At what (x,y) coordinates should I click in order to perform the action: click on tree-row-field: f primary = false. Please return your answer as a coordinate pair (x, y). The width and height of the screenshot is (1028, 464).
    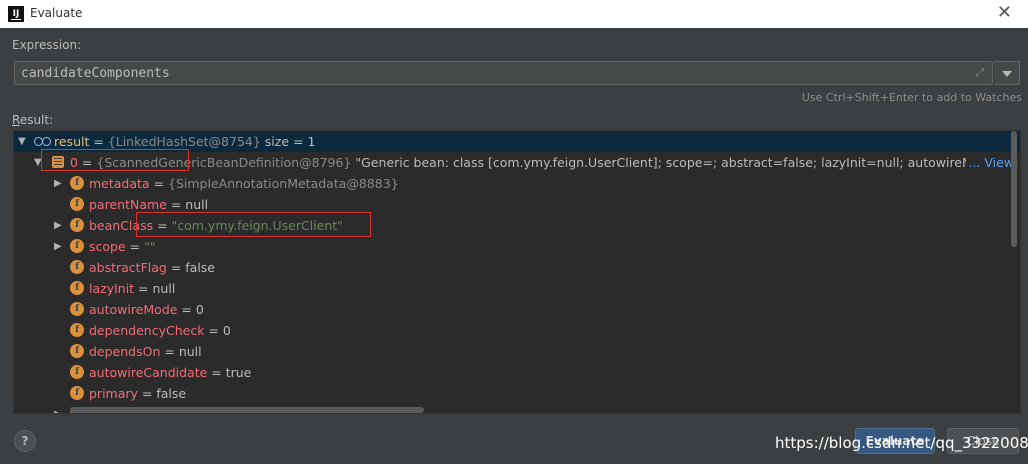
    Looking at the image, I should click on (517, 393).